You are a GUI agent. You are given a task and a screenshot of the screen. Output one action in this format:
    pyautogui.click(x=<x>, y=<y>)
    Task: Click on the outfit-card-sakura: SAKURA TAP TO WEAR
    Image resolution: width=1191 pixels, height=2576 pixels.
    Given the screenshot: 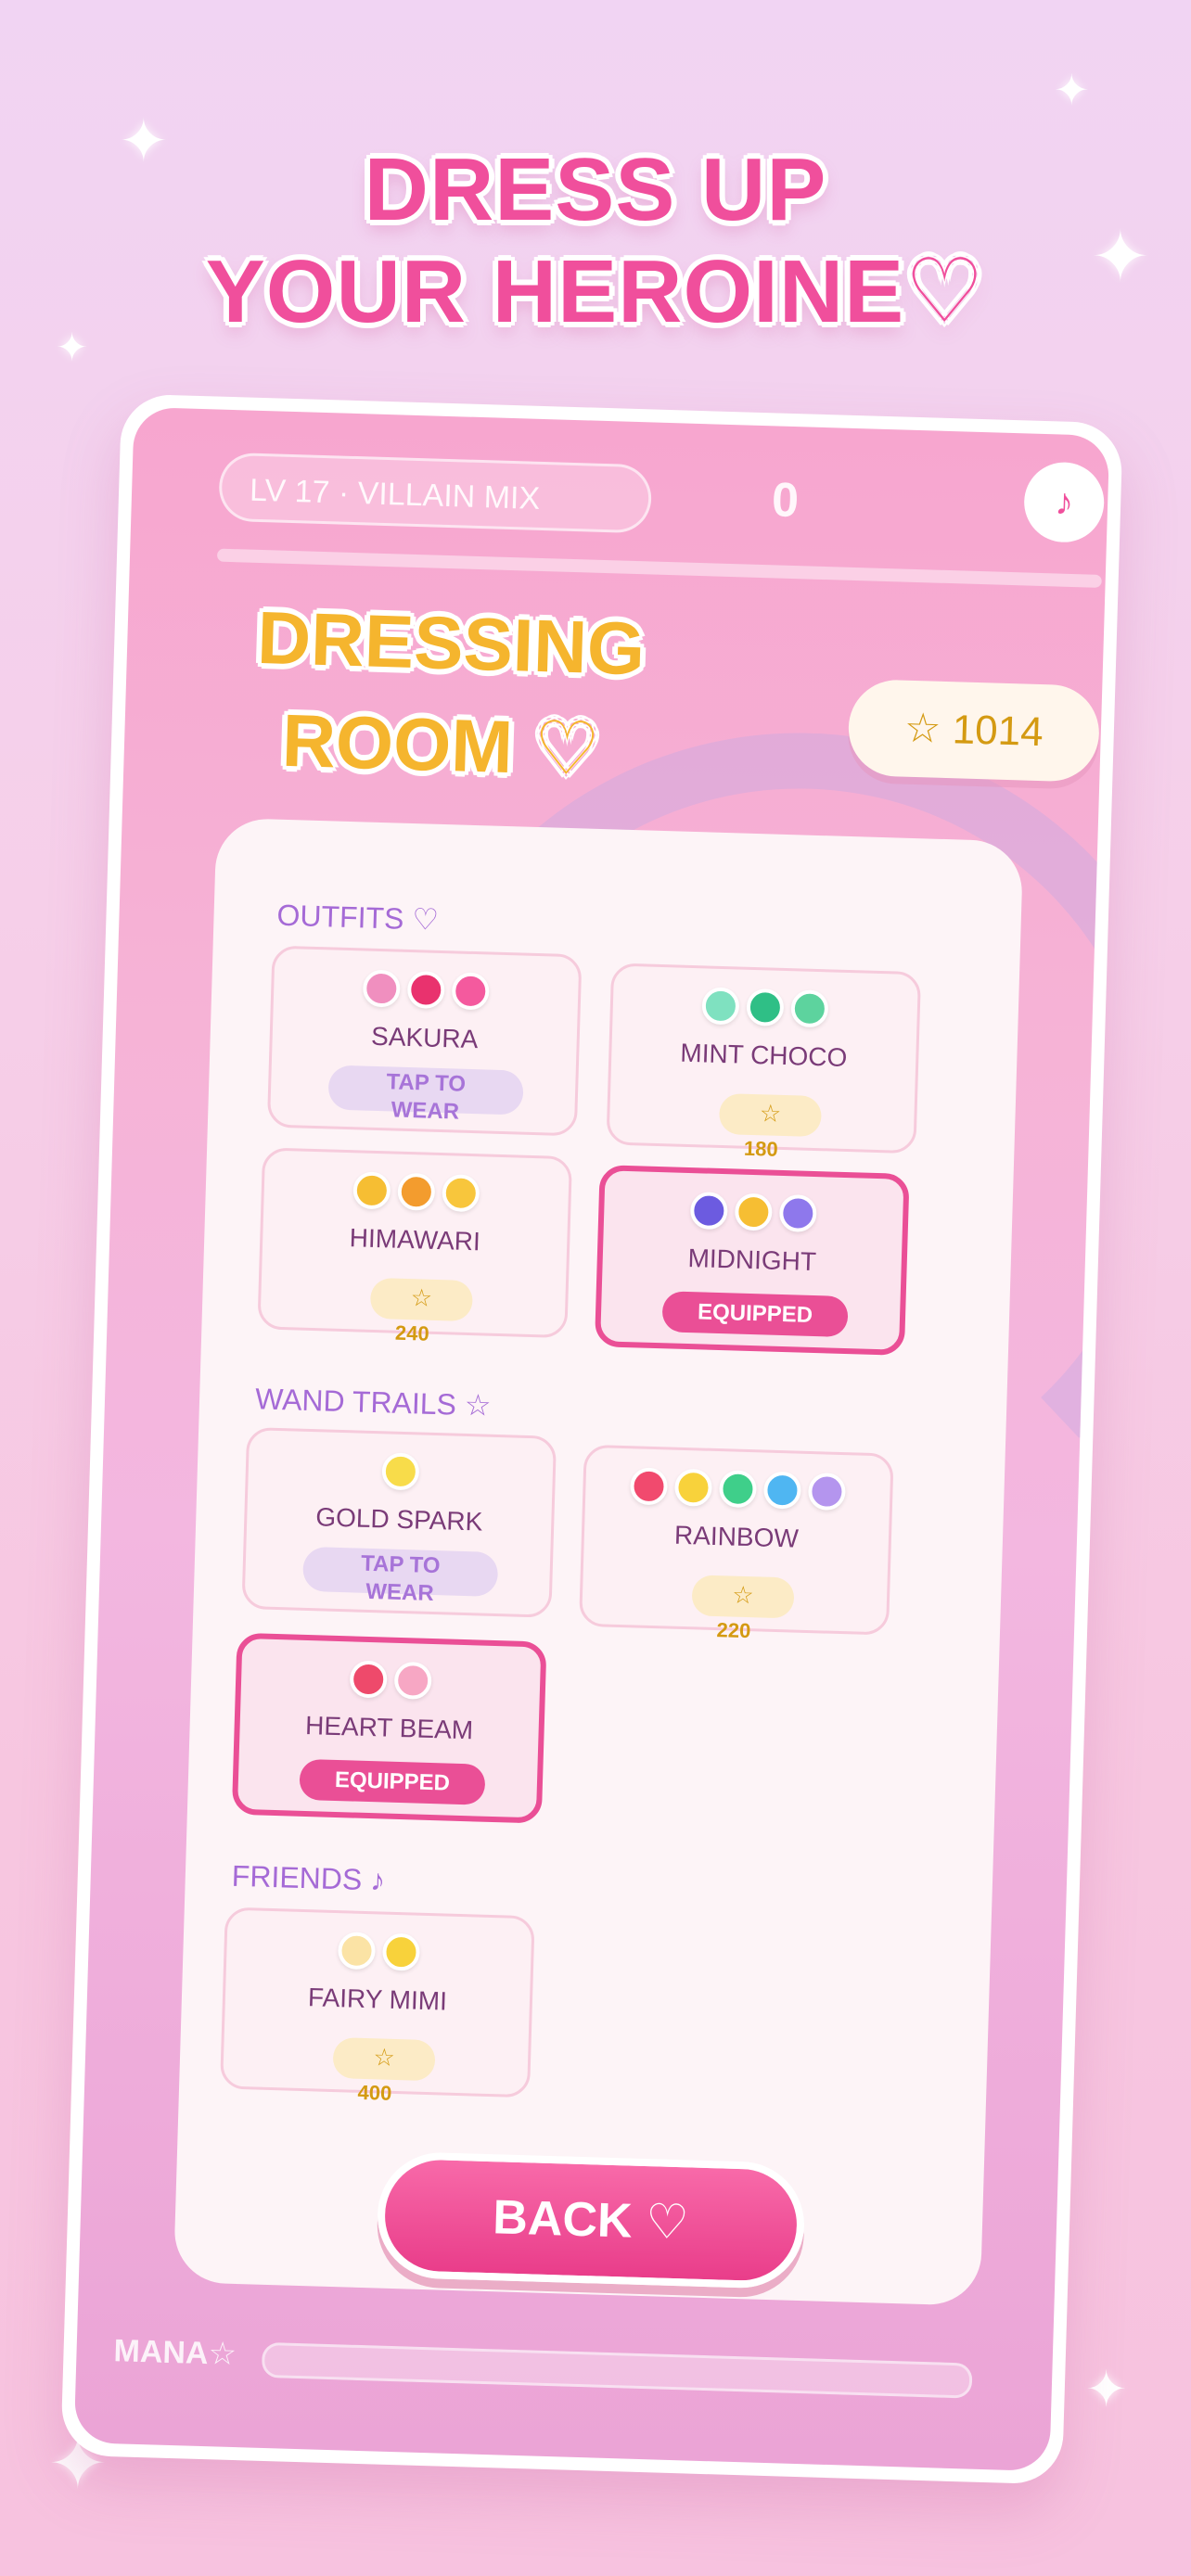 What is the action you would take?
    pyautogui.click(x=424, y=1041)
    